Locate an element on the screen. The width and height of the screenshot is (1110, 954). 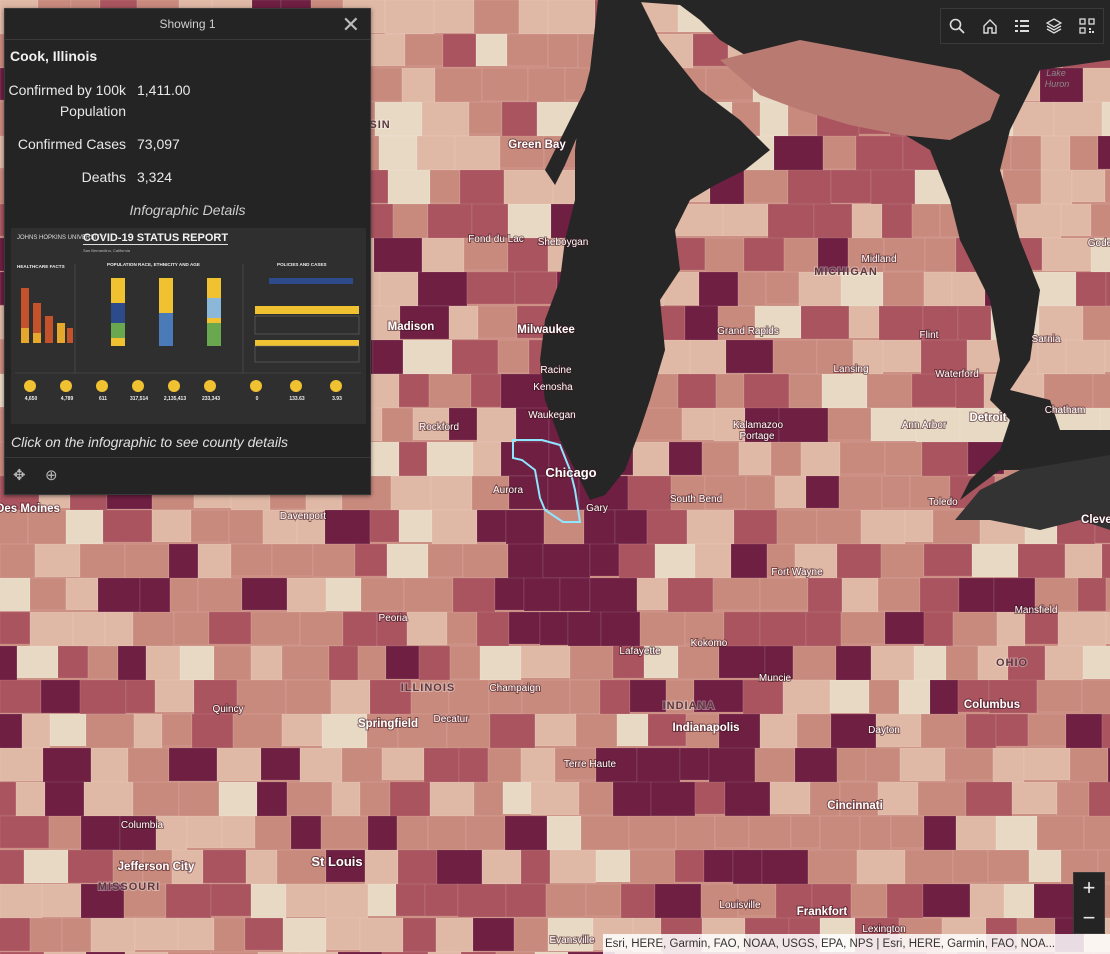
zoom-in-button: + is located at coordinates (1089, 888).